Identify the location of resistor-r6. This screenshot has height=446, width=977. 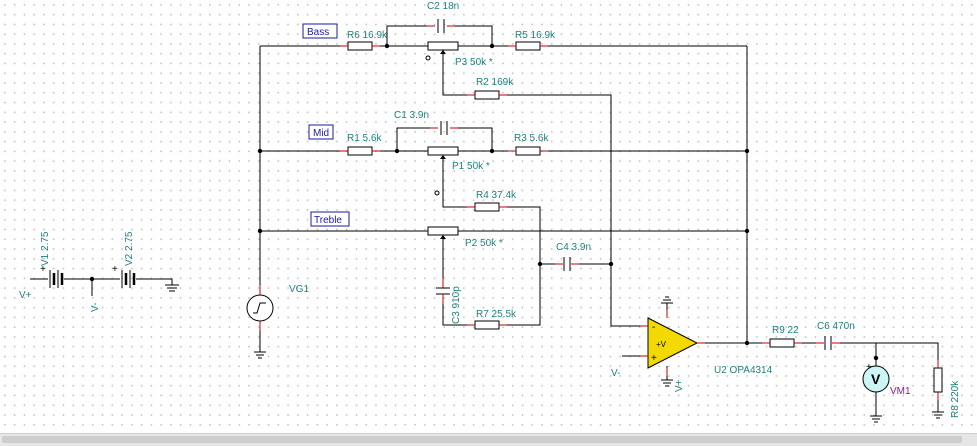
(360, 46).